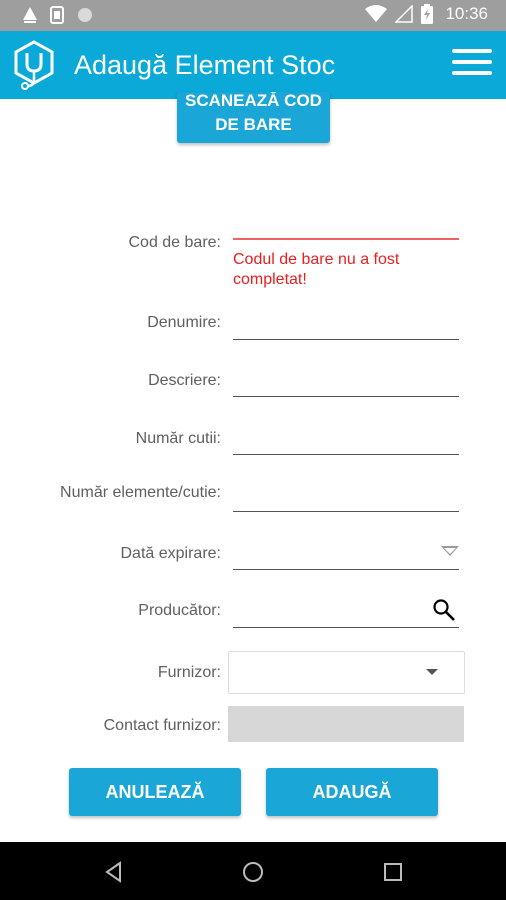 This screenshot has width=506, height=900. Describe the element at coordinates (316, 269) in the screenshot. I see `barcode-error-message: Codul de bare nu a fost completat!` at that location.